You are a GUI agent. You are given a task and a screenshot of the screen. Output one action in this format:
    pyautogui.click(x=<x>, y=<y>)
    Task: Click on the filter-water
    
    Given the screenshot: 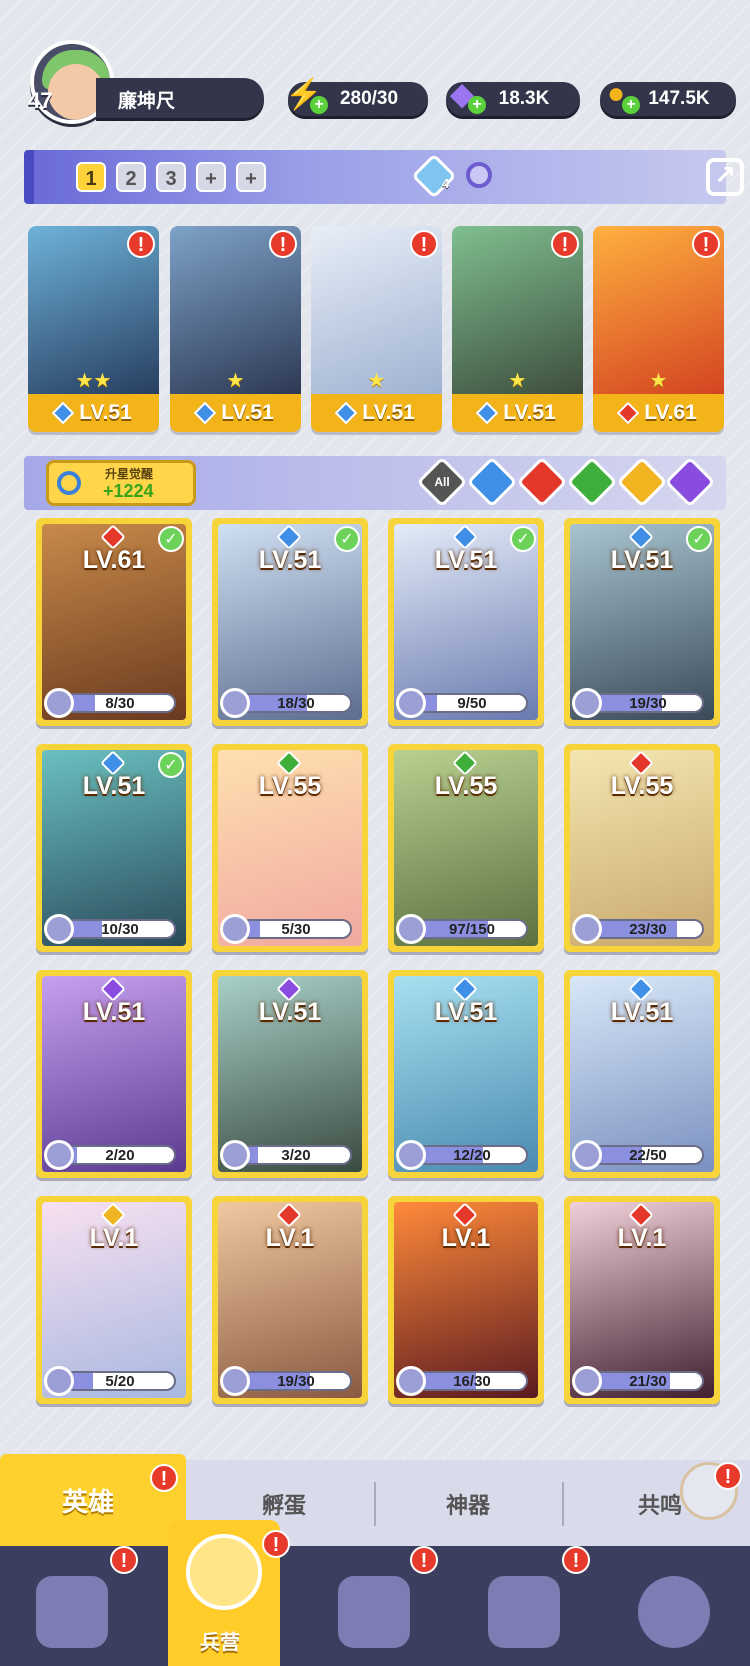 What is the action you would take?
    pyautogui.click(x=492, y=482)
    